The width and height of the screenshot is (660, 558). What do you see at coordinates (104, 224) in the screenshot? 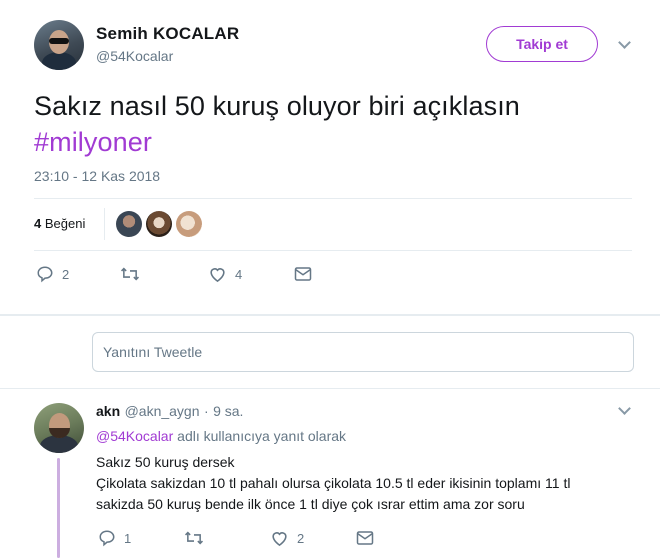
I see `vertical-divider` at bounding box center [104, 224].